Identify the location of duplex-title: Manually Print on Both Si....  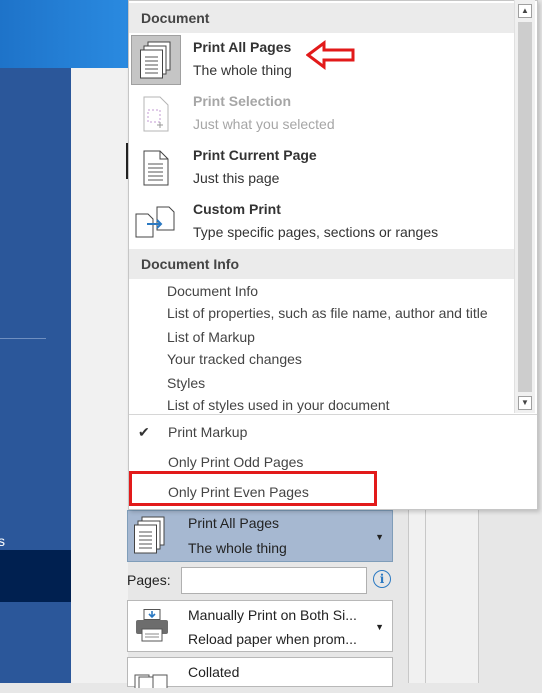
(272, 615).